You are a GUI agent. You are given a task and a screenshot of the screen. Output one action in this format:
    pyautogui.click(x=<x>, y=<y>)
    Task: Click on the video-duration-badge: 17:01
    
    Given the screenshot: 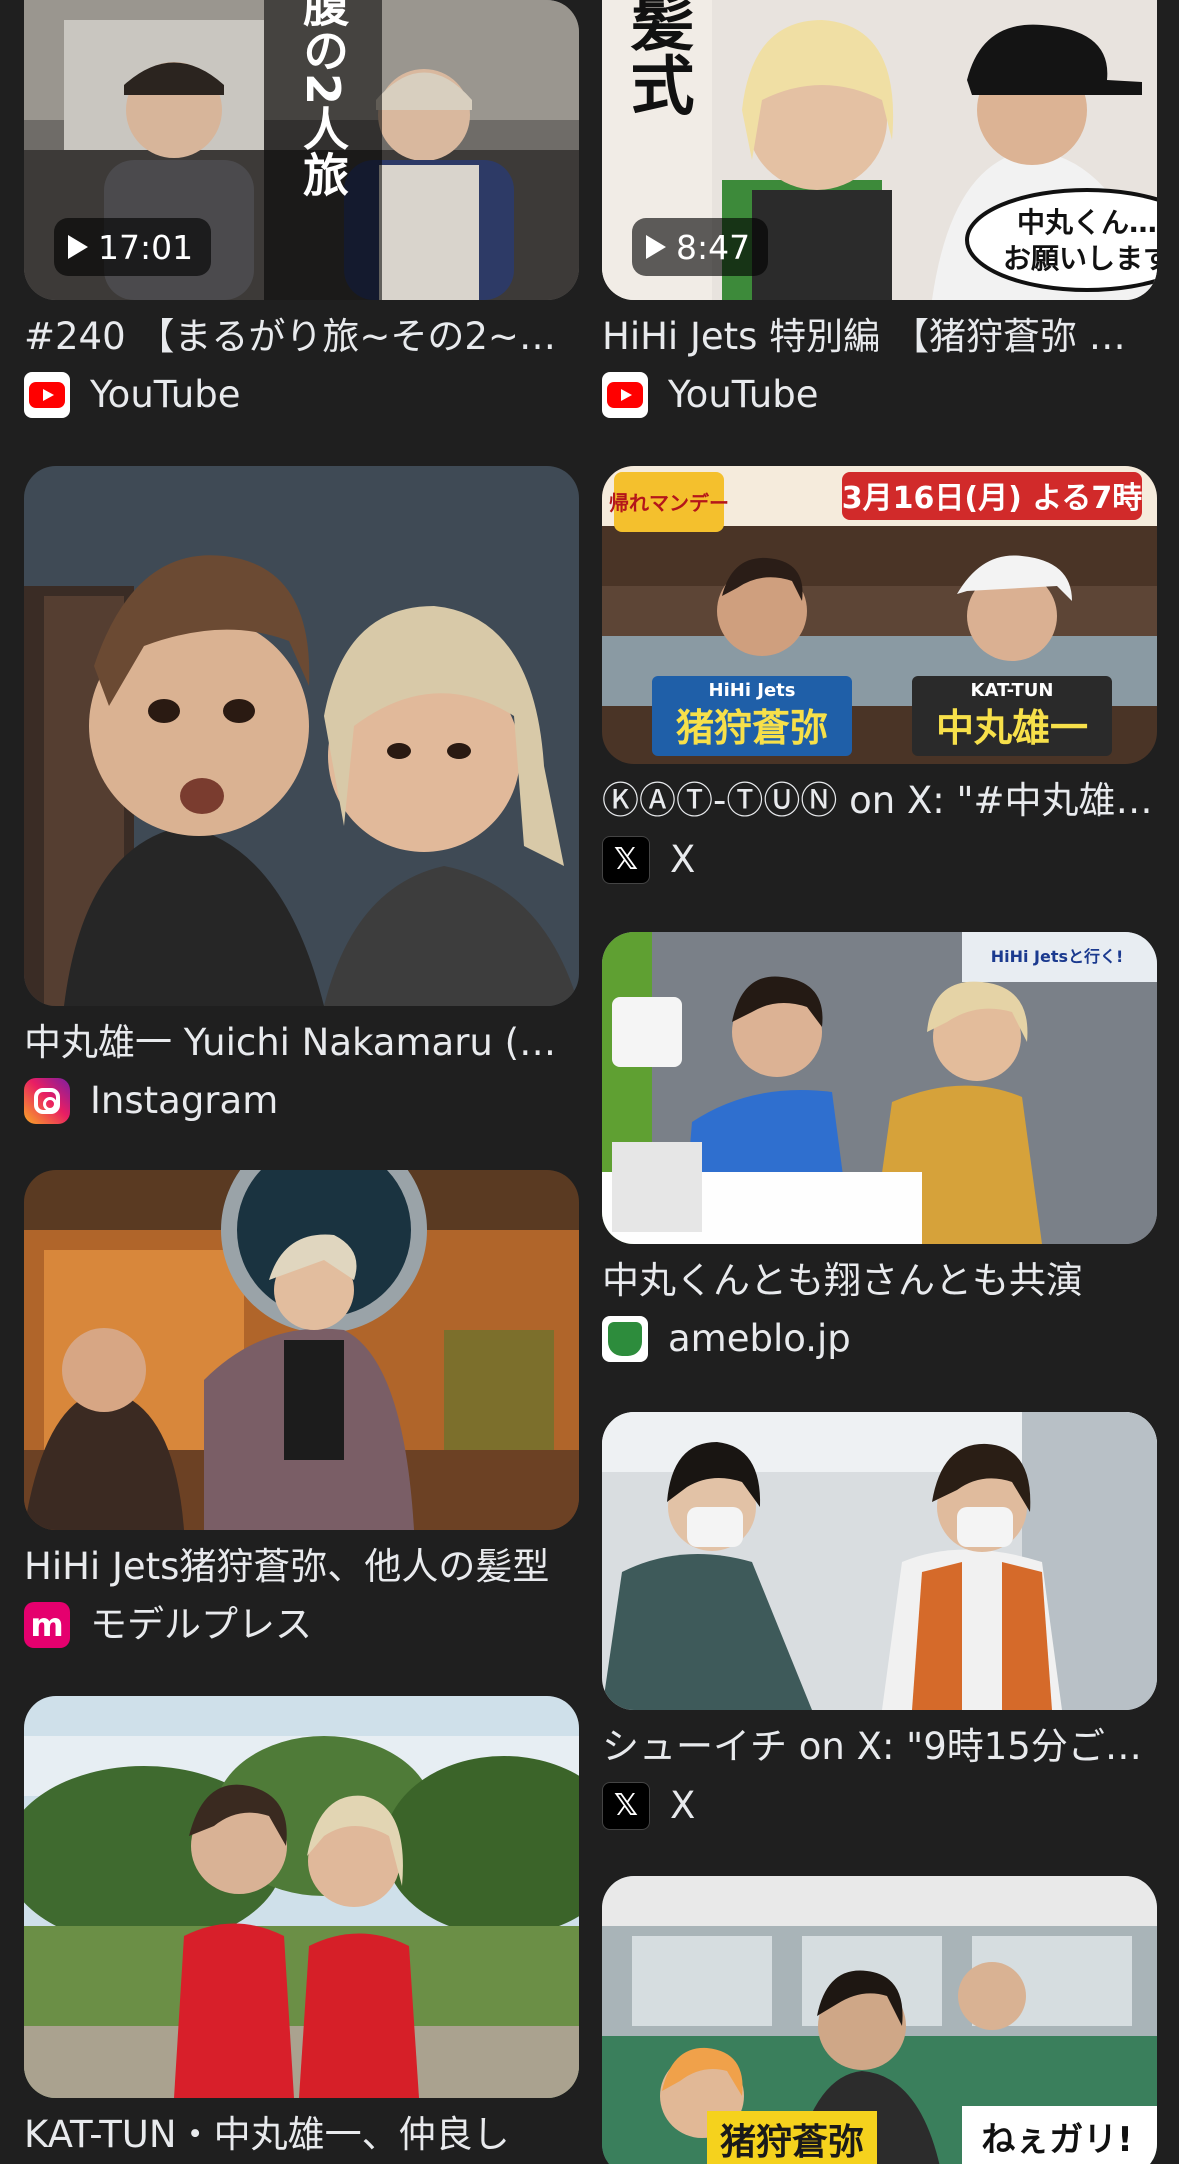 What is the action you would take?
    pyautogui.click(x=133, y=247)
    